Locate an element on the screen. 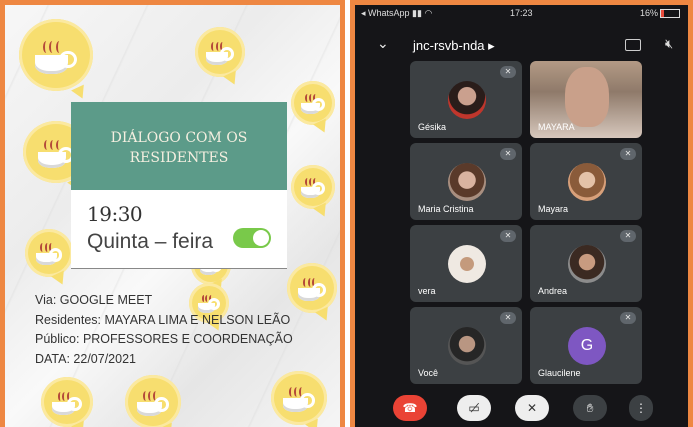 The image size is (693, 427). participant-name: MAYARA is located at coordinates (556, 127).